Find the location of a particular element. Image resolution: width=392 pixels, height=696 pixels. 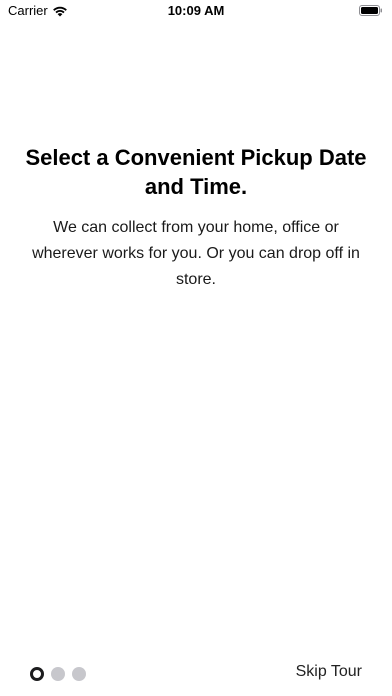

status-time: 10:09 AM is located at coordinates (196, 10).